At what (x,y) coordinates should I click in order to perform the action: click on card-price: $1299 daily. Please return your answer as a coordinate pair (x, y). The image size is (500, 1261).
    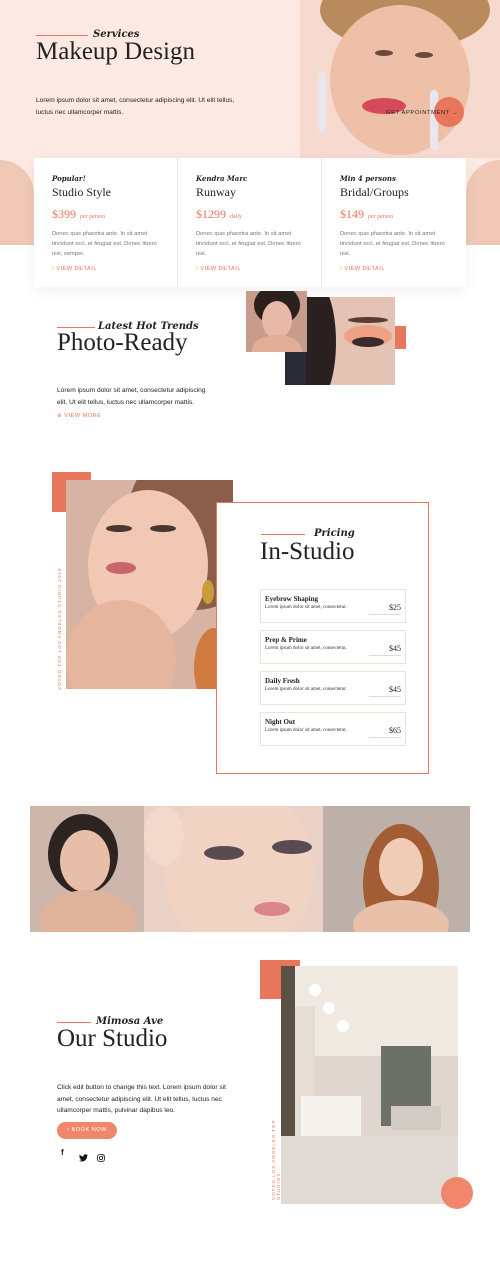
    Looking at the image, I should click on (252, 214).